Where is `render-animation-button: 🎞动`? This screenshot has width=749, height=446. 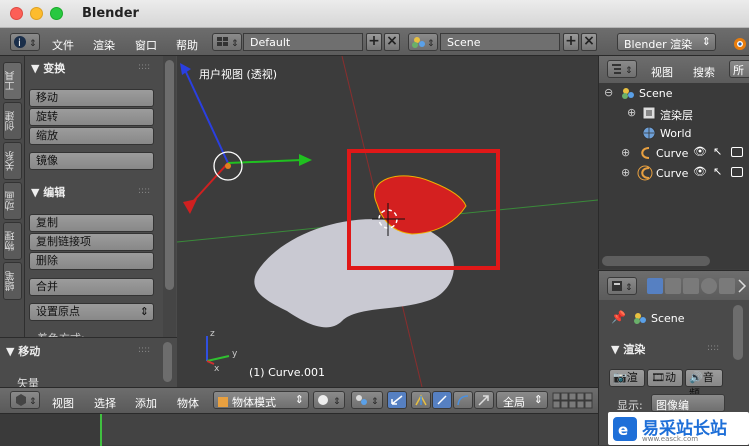
render-animation-button: 🎞动 is located at coordinates (665, 378).